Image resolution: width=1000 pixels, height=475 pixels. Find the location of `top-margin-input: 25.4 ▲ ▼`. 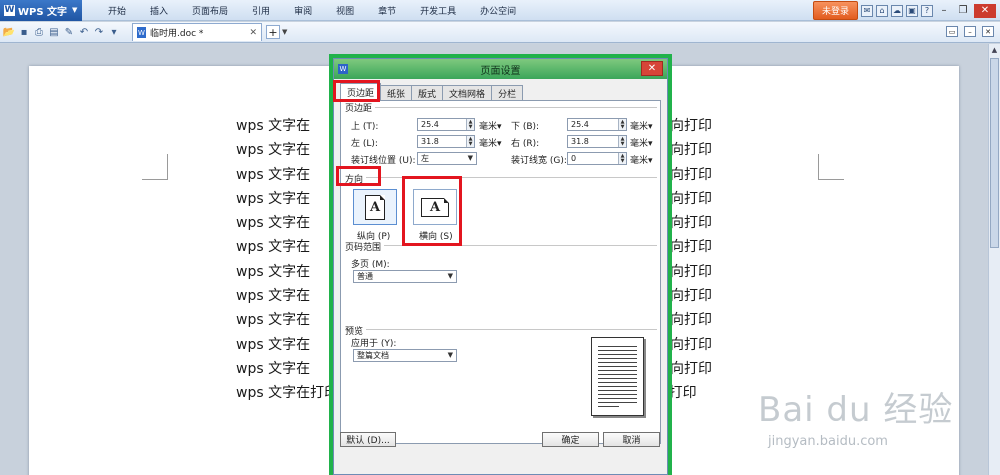

top-margin-input: 25.4 ▲ ▼ is located at coordinates (446, 124).